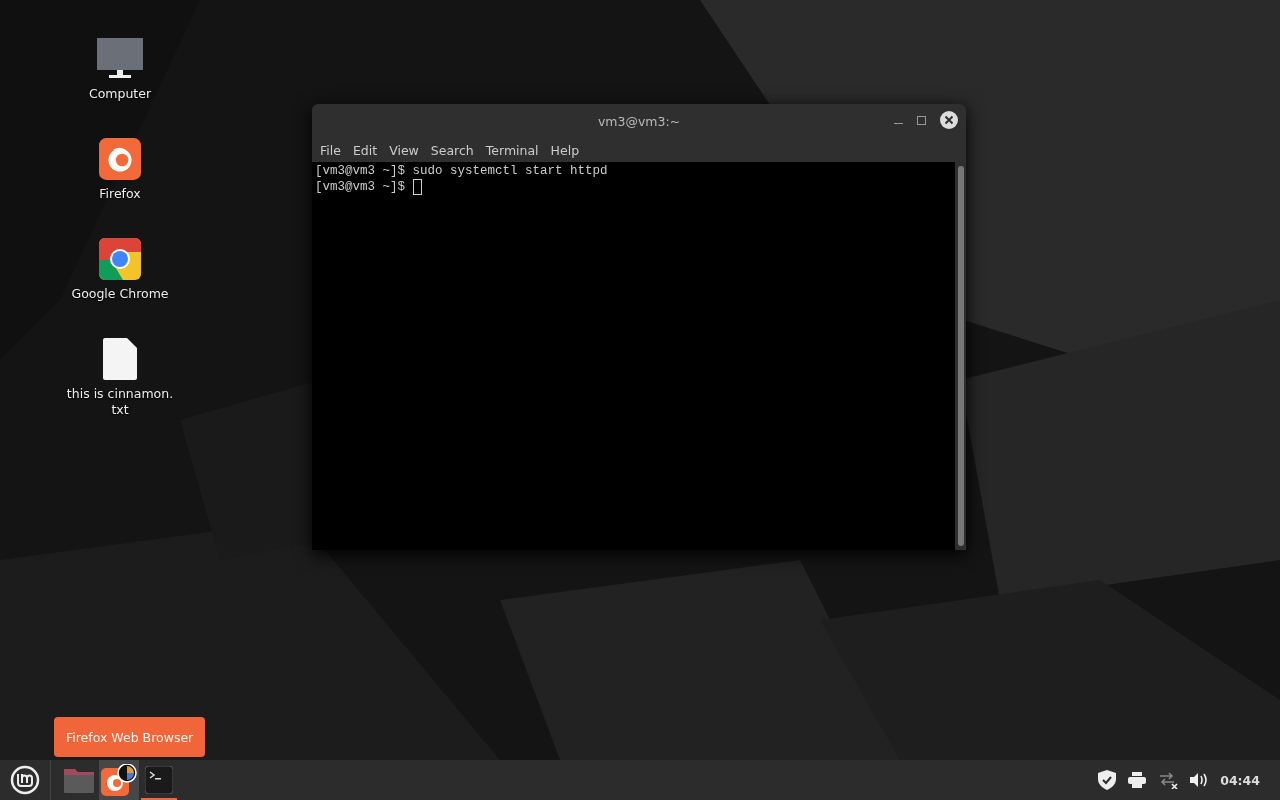 Image resolution: width=1280 pixels, height=800 pixels. Describe the element at coordinates (949, 120) in the screenshot. I see `close-icon` at that location.